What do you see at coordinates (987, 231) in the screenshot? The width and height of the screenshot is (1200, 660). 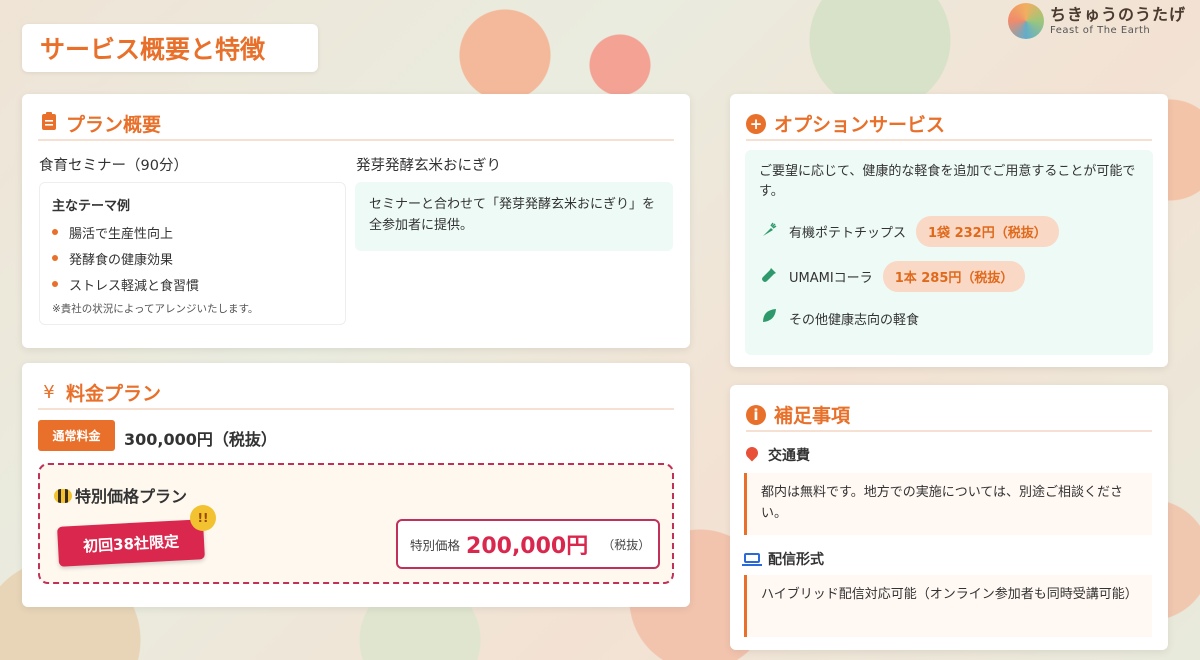 I see `option-price: 1袋 232円（税抜）` at bounding box center [987, 231].